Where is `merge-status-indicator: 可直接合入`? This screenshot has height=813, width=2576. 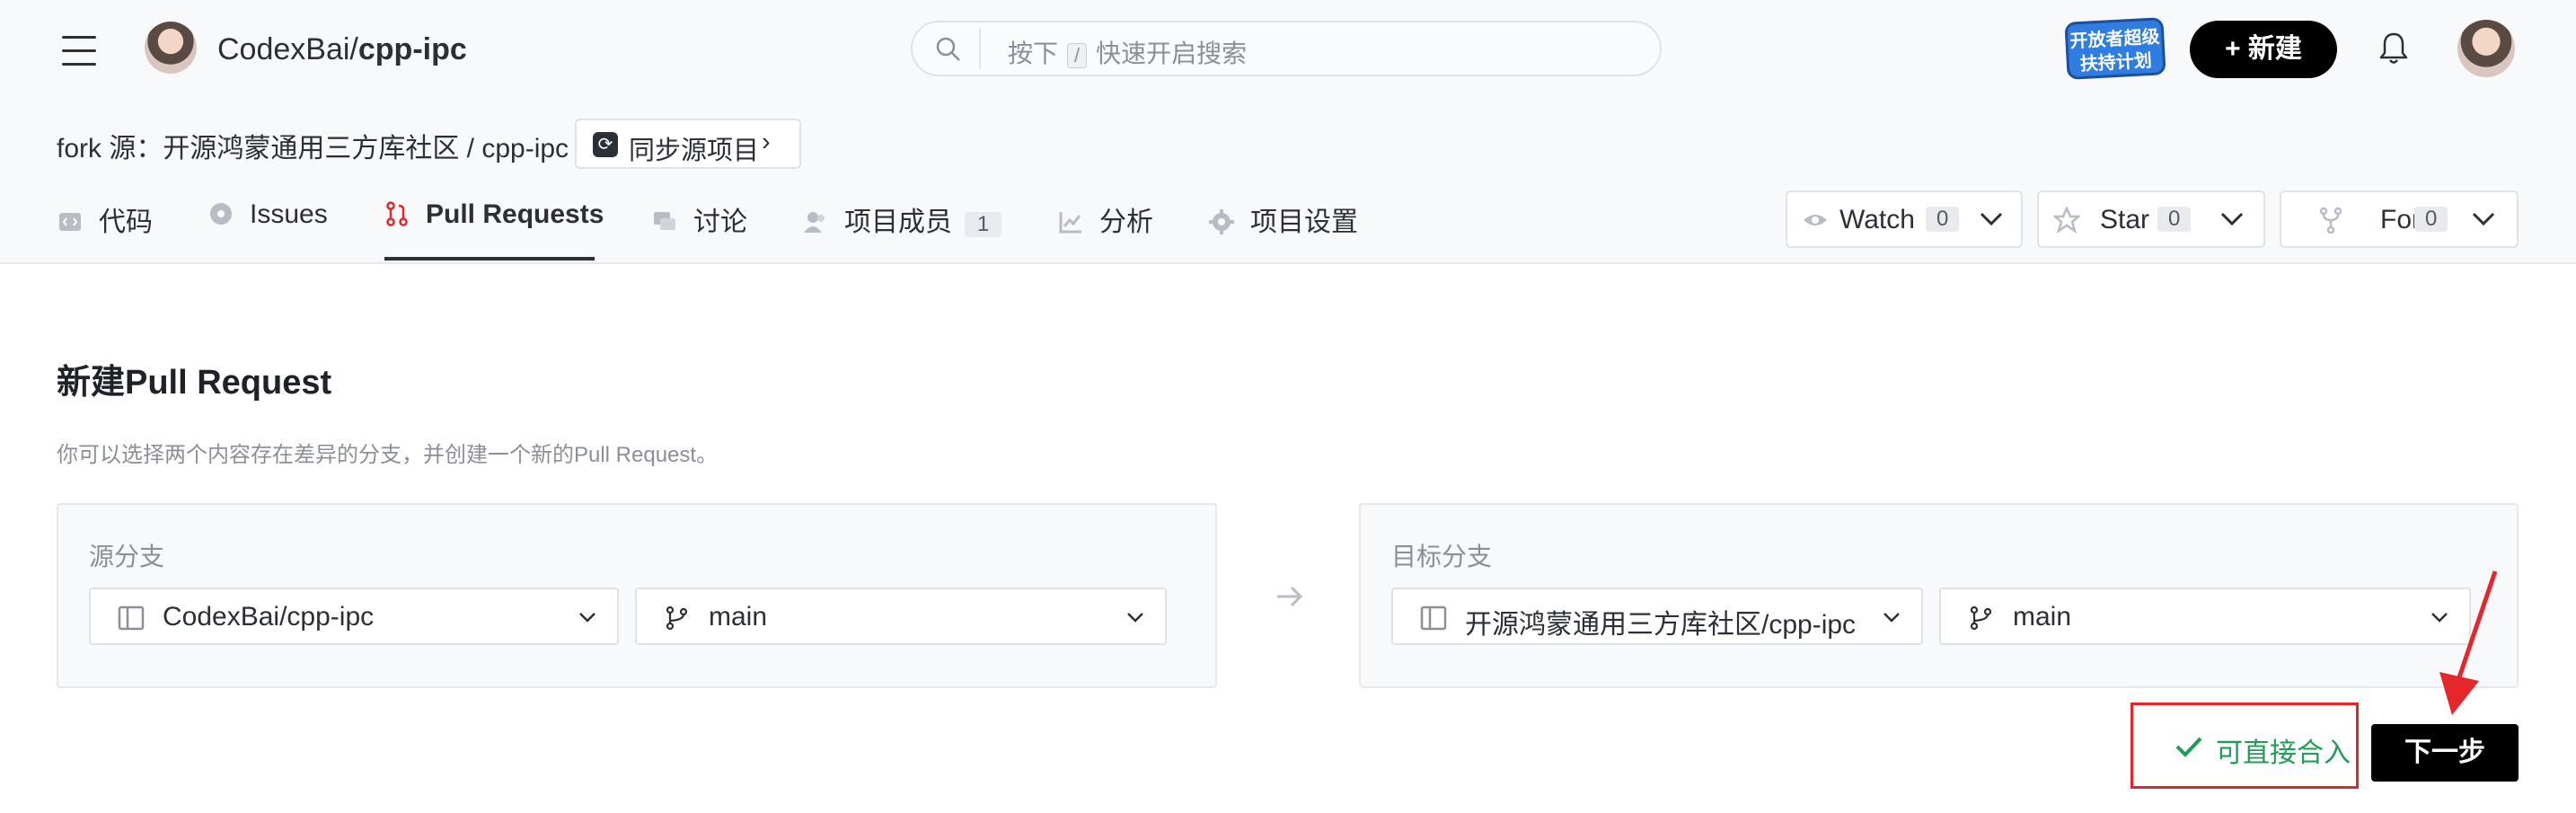
merge-status-indicator: 可直接合入 is located at coordinates (2244, 746).